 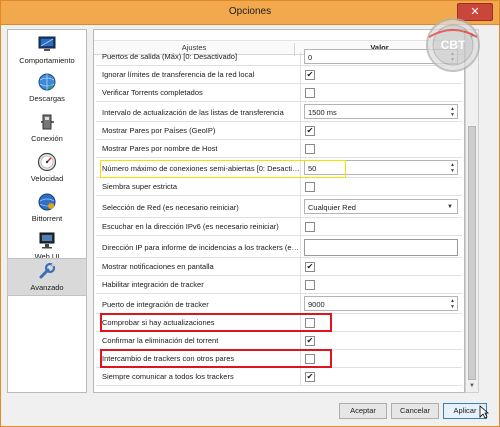 I want to click on table-row: Siempre comunicar a todos los trackers ✔, so click(x=279, y=377).